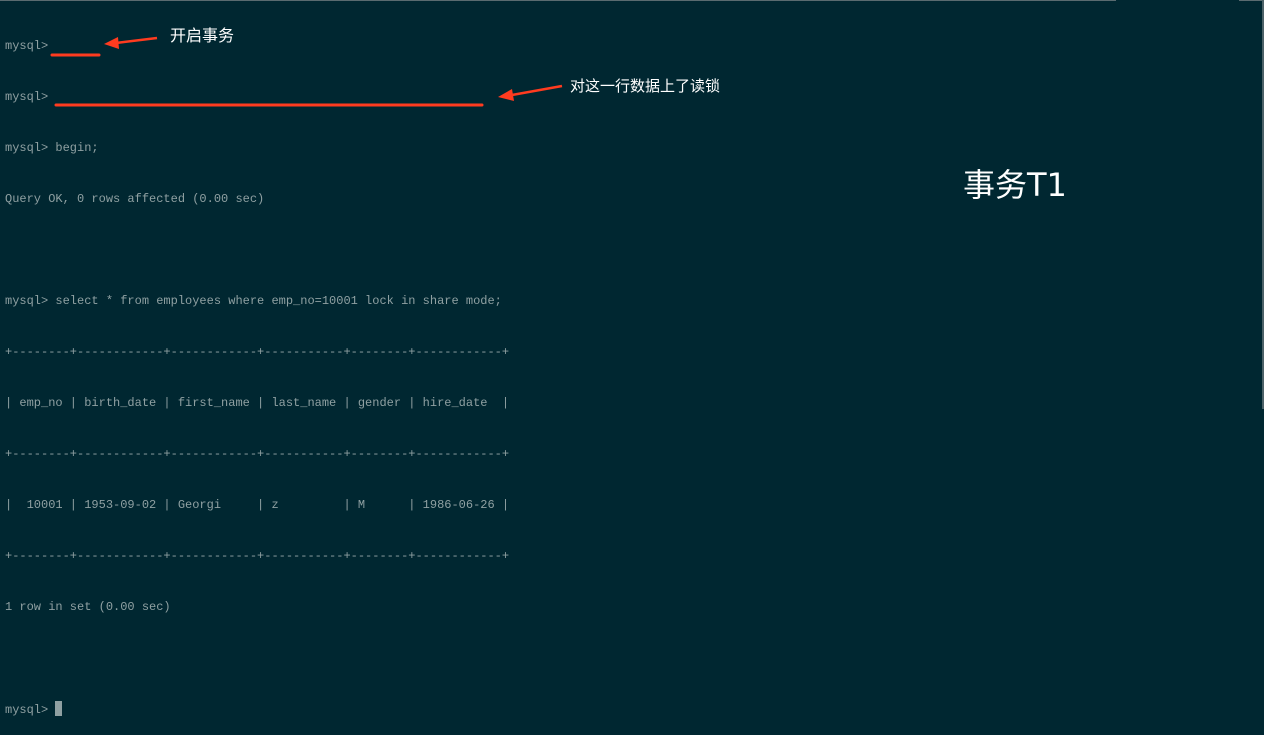 This screenshot has height=735, width=1264. Describe the element at coordinates (136, 40) in the screenshot. I see `begin-arrow` at that location.